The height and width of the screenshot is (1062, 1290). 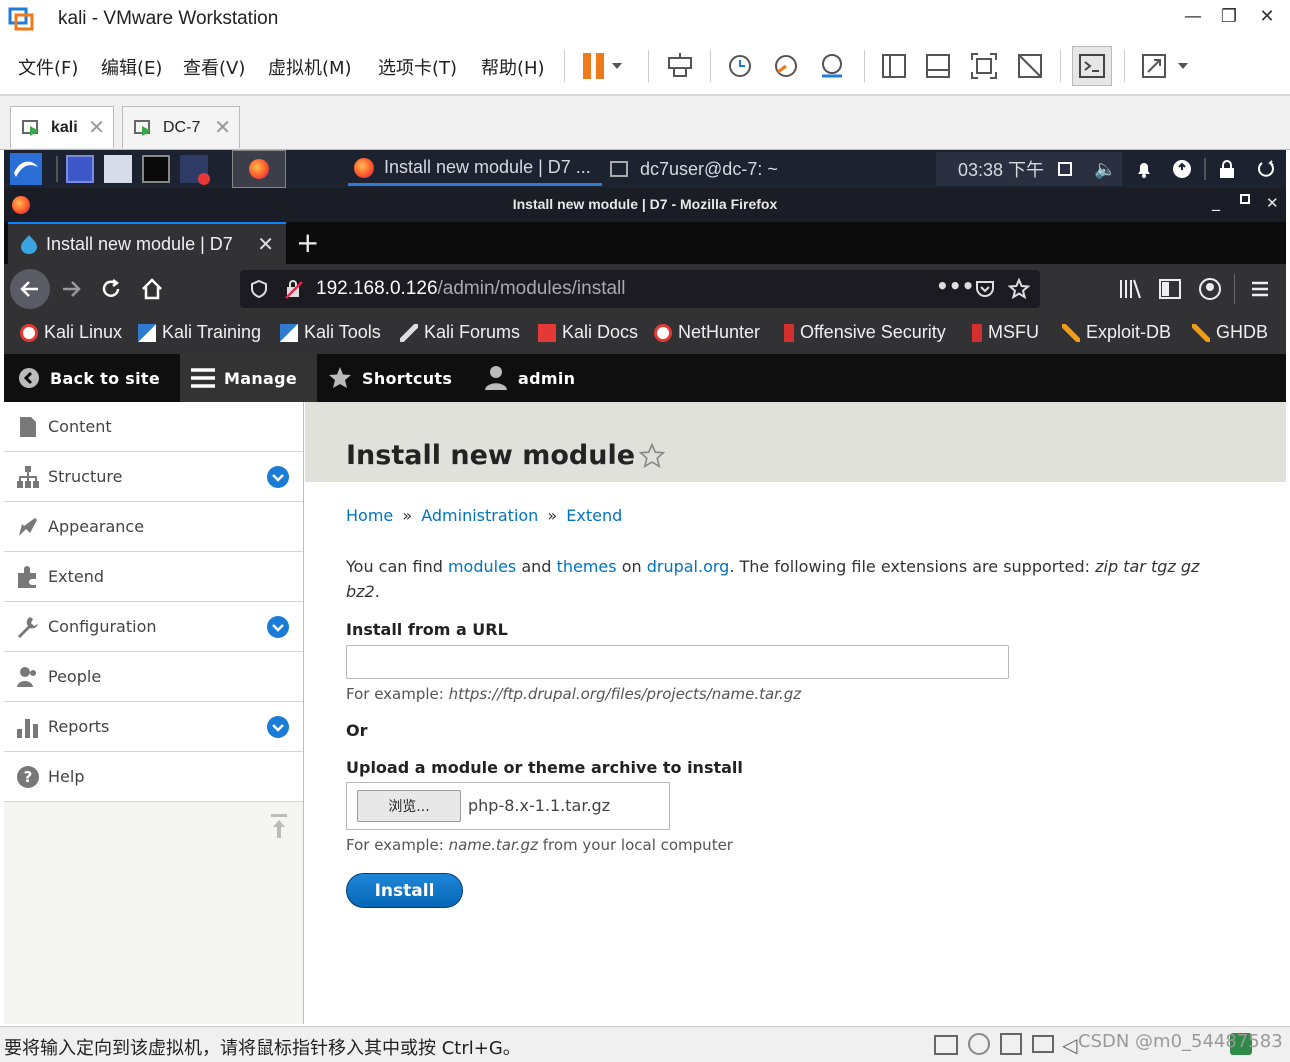 What do you see at coordinates (153, 777) in the screenshot?
I see `sidebar-item-help: ? Help` at bounding box center [153, 777].